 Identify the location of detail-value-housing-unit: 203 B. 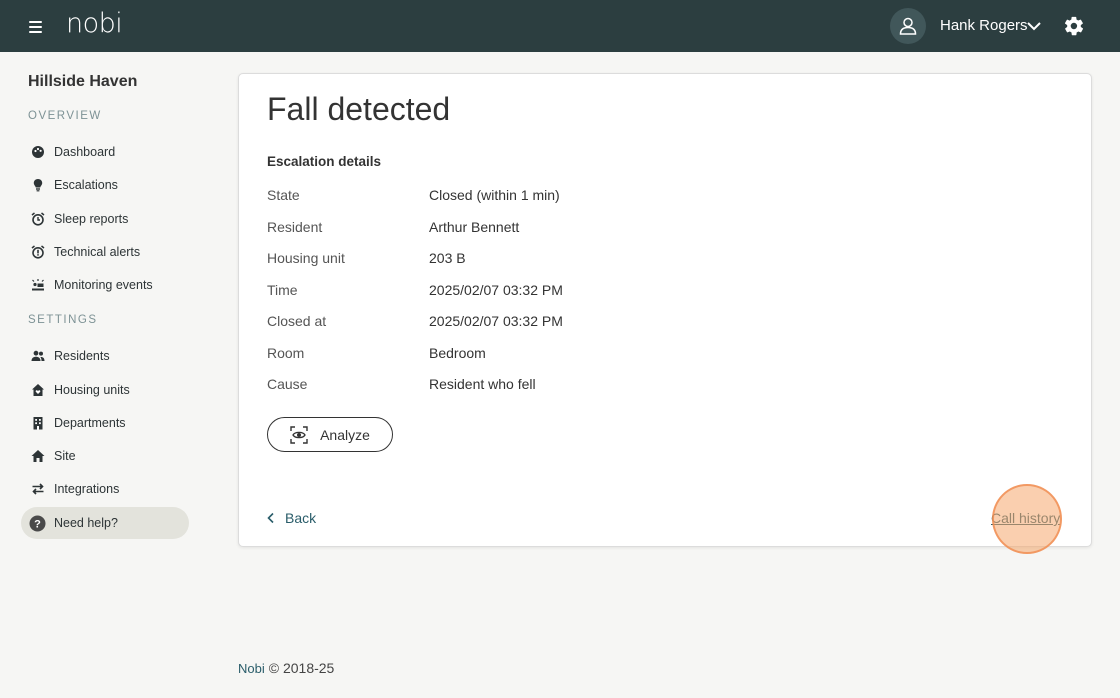
(447, 258).